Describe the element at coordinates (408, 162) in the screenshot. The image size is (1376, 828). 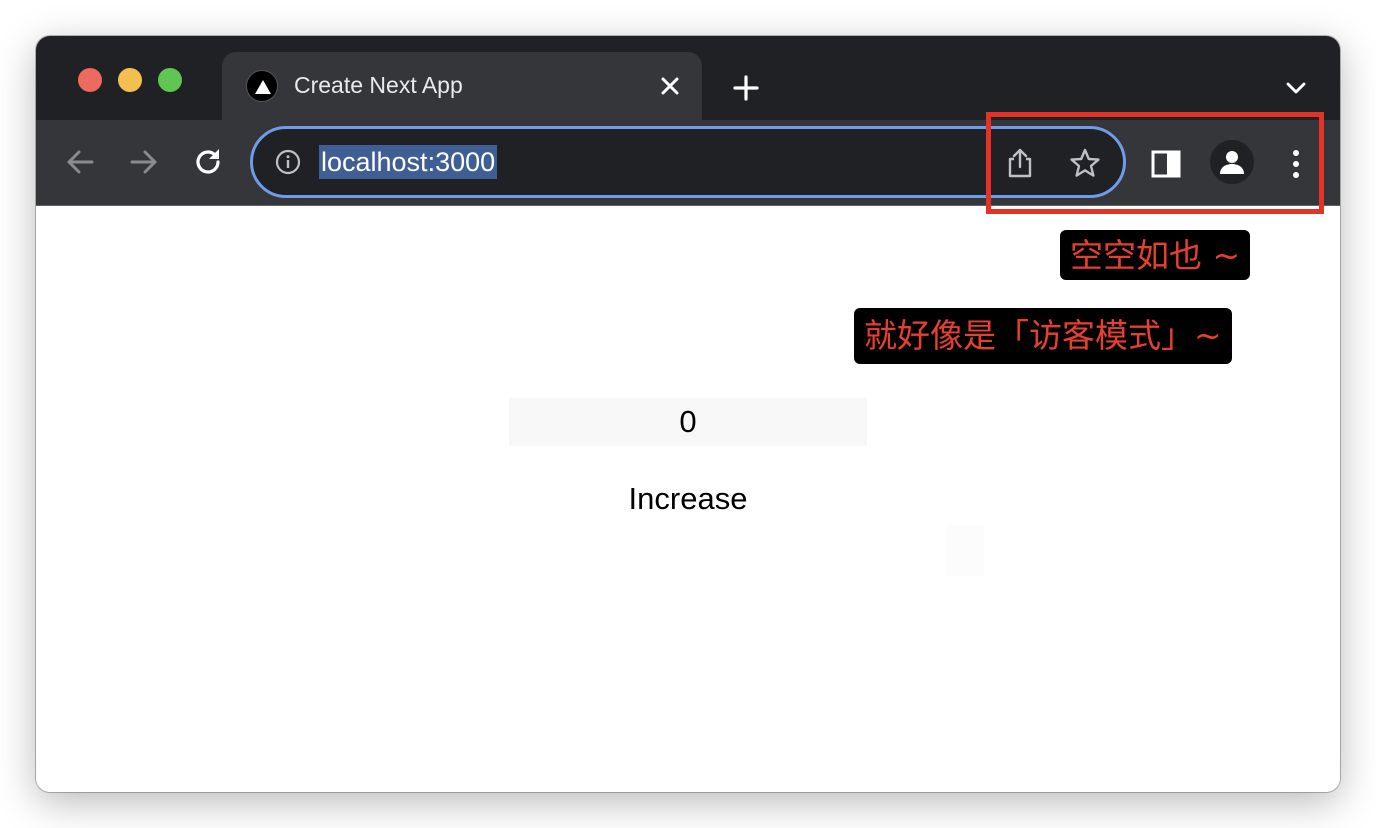
I see `url-text: localhost:3000` at that location.